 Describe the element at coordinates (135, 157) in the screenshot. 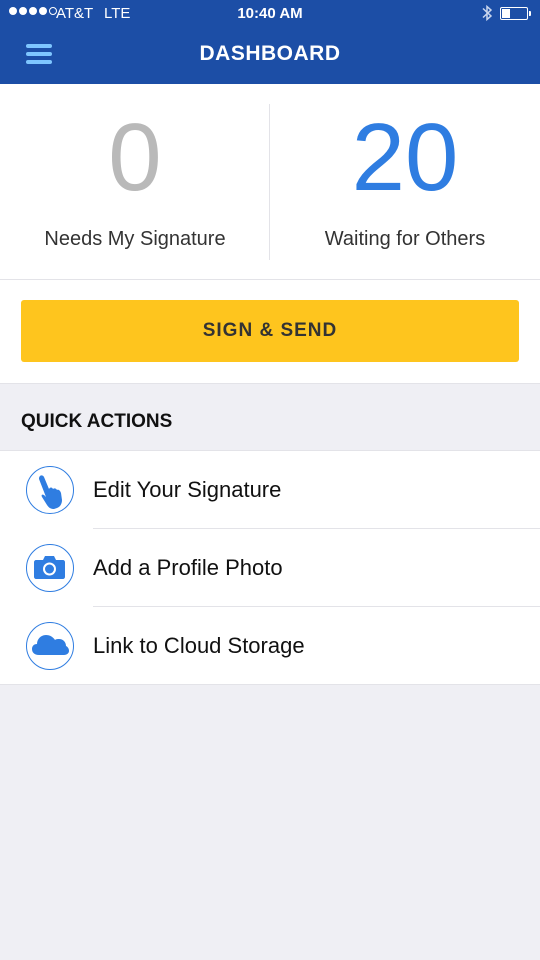

I see `needs-signature-count: 0` at that location.